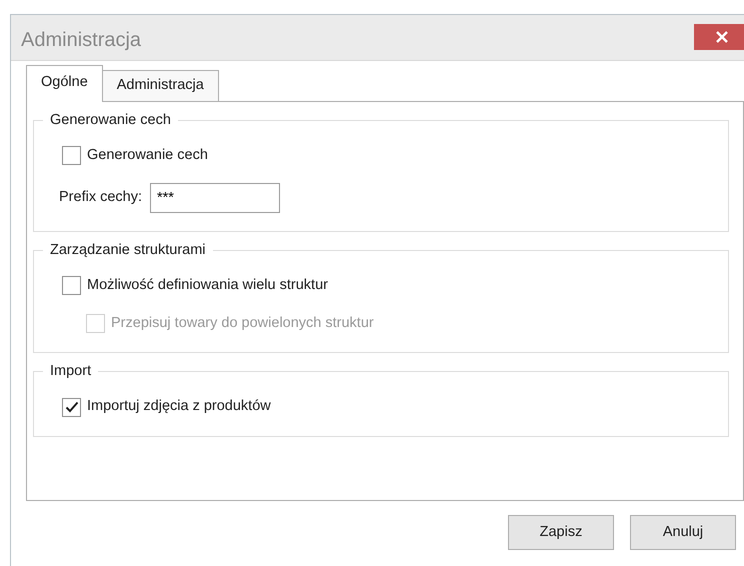  What do you see at coordinates (561, 532) in the screenshot?
I see `dialog-button: Zapisz` at bounding box center [561, 532].